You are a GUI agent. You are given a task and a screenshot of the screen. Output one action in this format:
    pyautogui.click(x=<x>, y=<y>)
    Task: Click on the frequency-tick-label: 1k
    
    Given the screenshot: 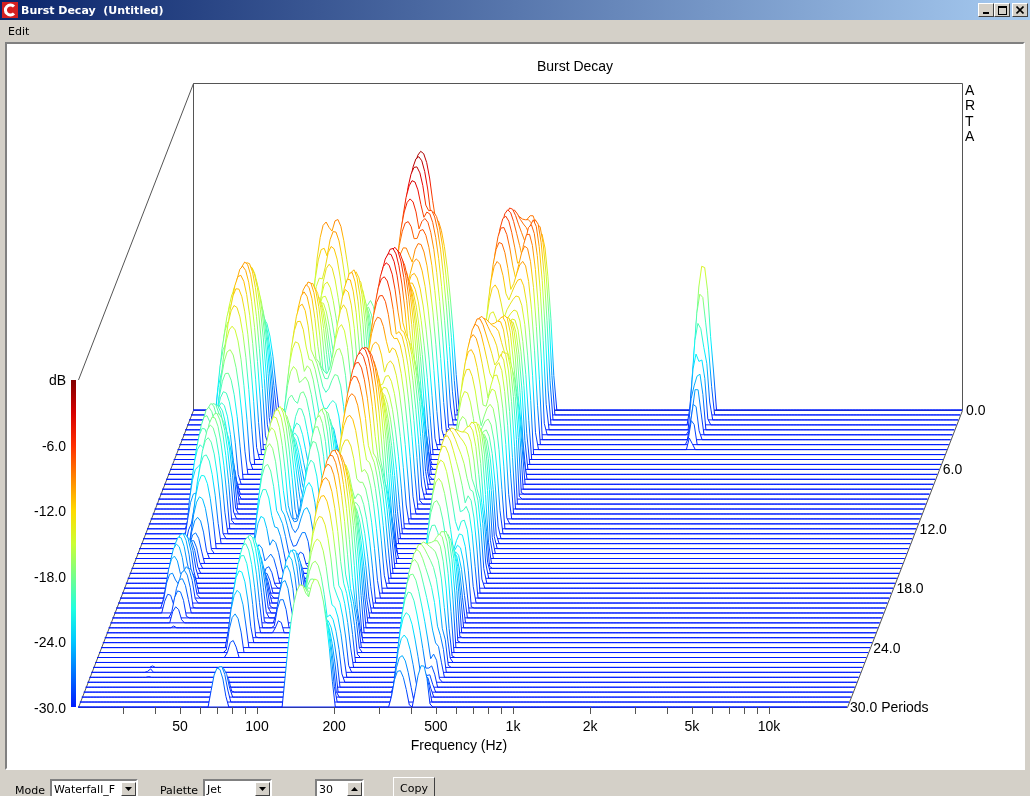 What is the action you would take?
    pyautogui.click(x=513, y=726)
    